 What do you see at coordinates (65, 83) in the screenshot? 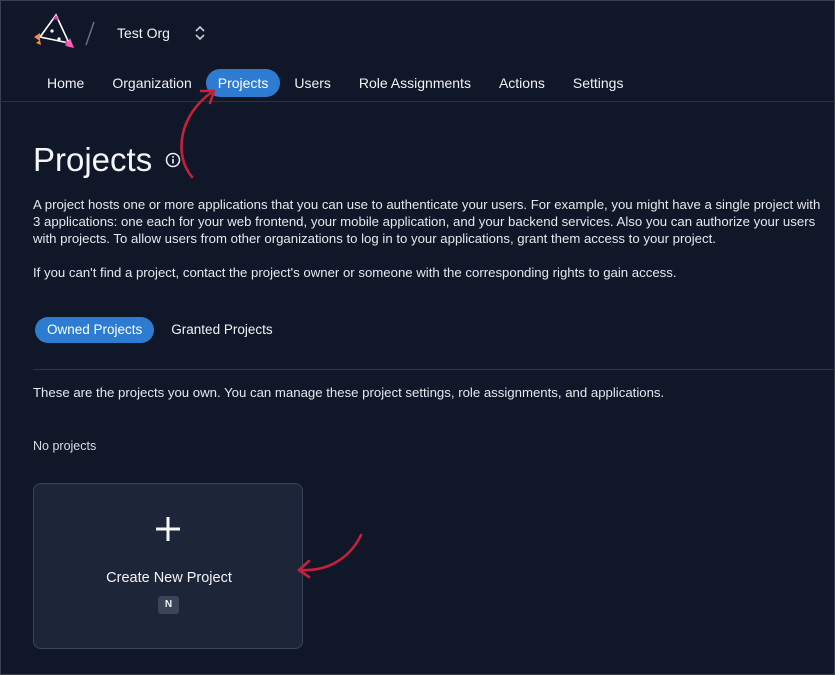
I see `nav-home: Home` at bounding box center [65, 83].